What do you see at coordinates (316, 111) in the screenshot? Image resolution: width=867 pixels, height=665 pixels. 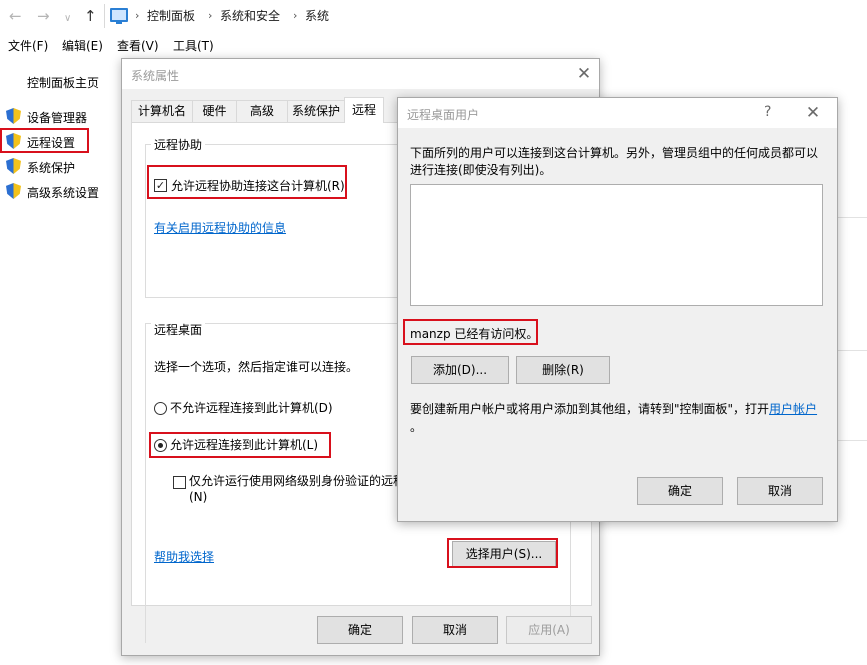 I see `tab-system-protection: 系统保护` at bounding box center [316, 111].